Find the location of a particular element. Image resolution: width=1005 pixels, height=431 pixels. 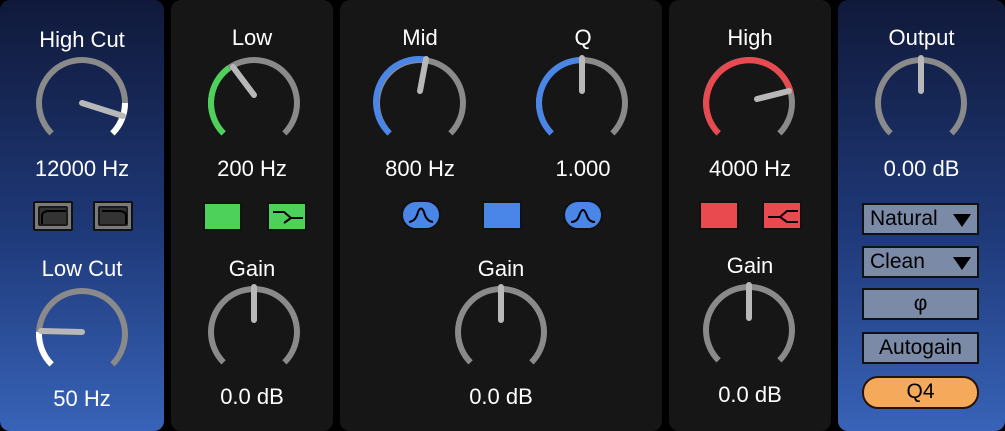

low-gain-value: 0.0 dB is located at coordinates (252, 396).